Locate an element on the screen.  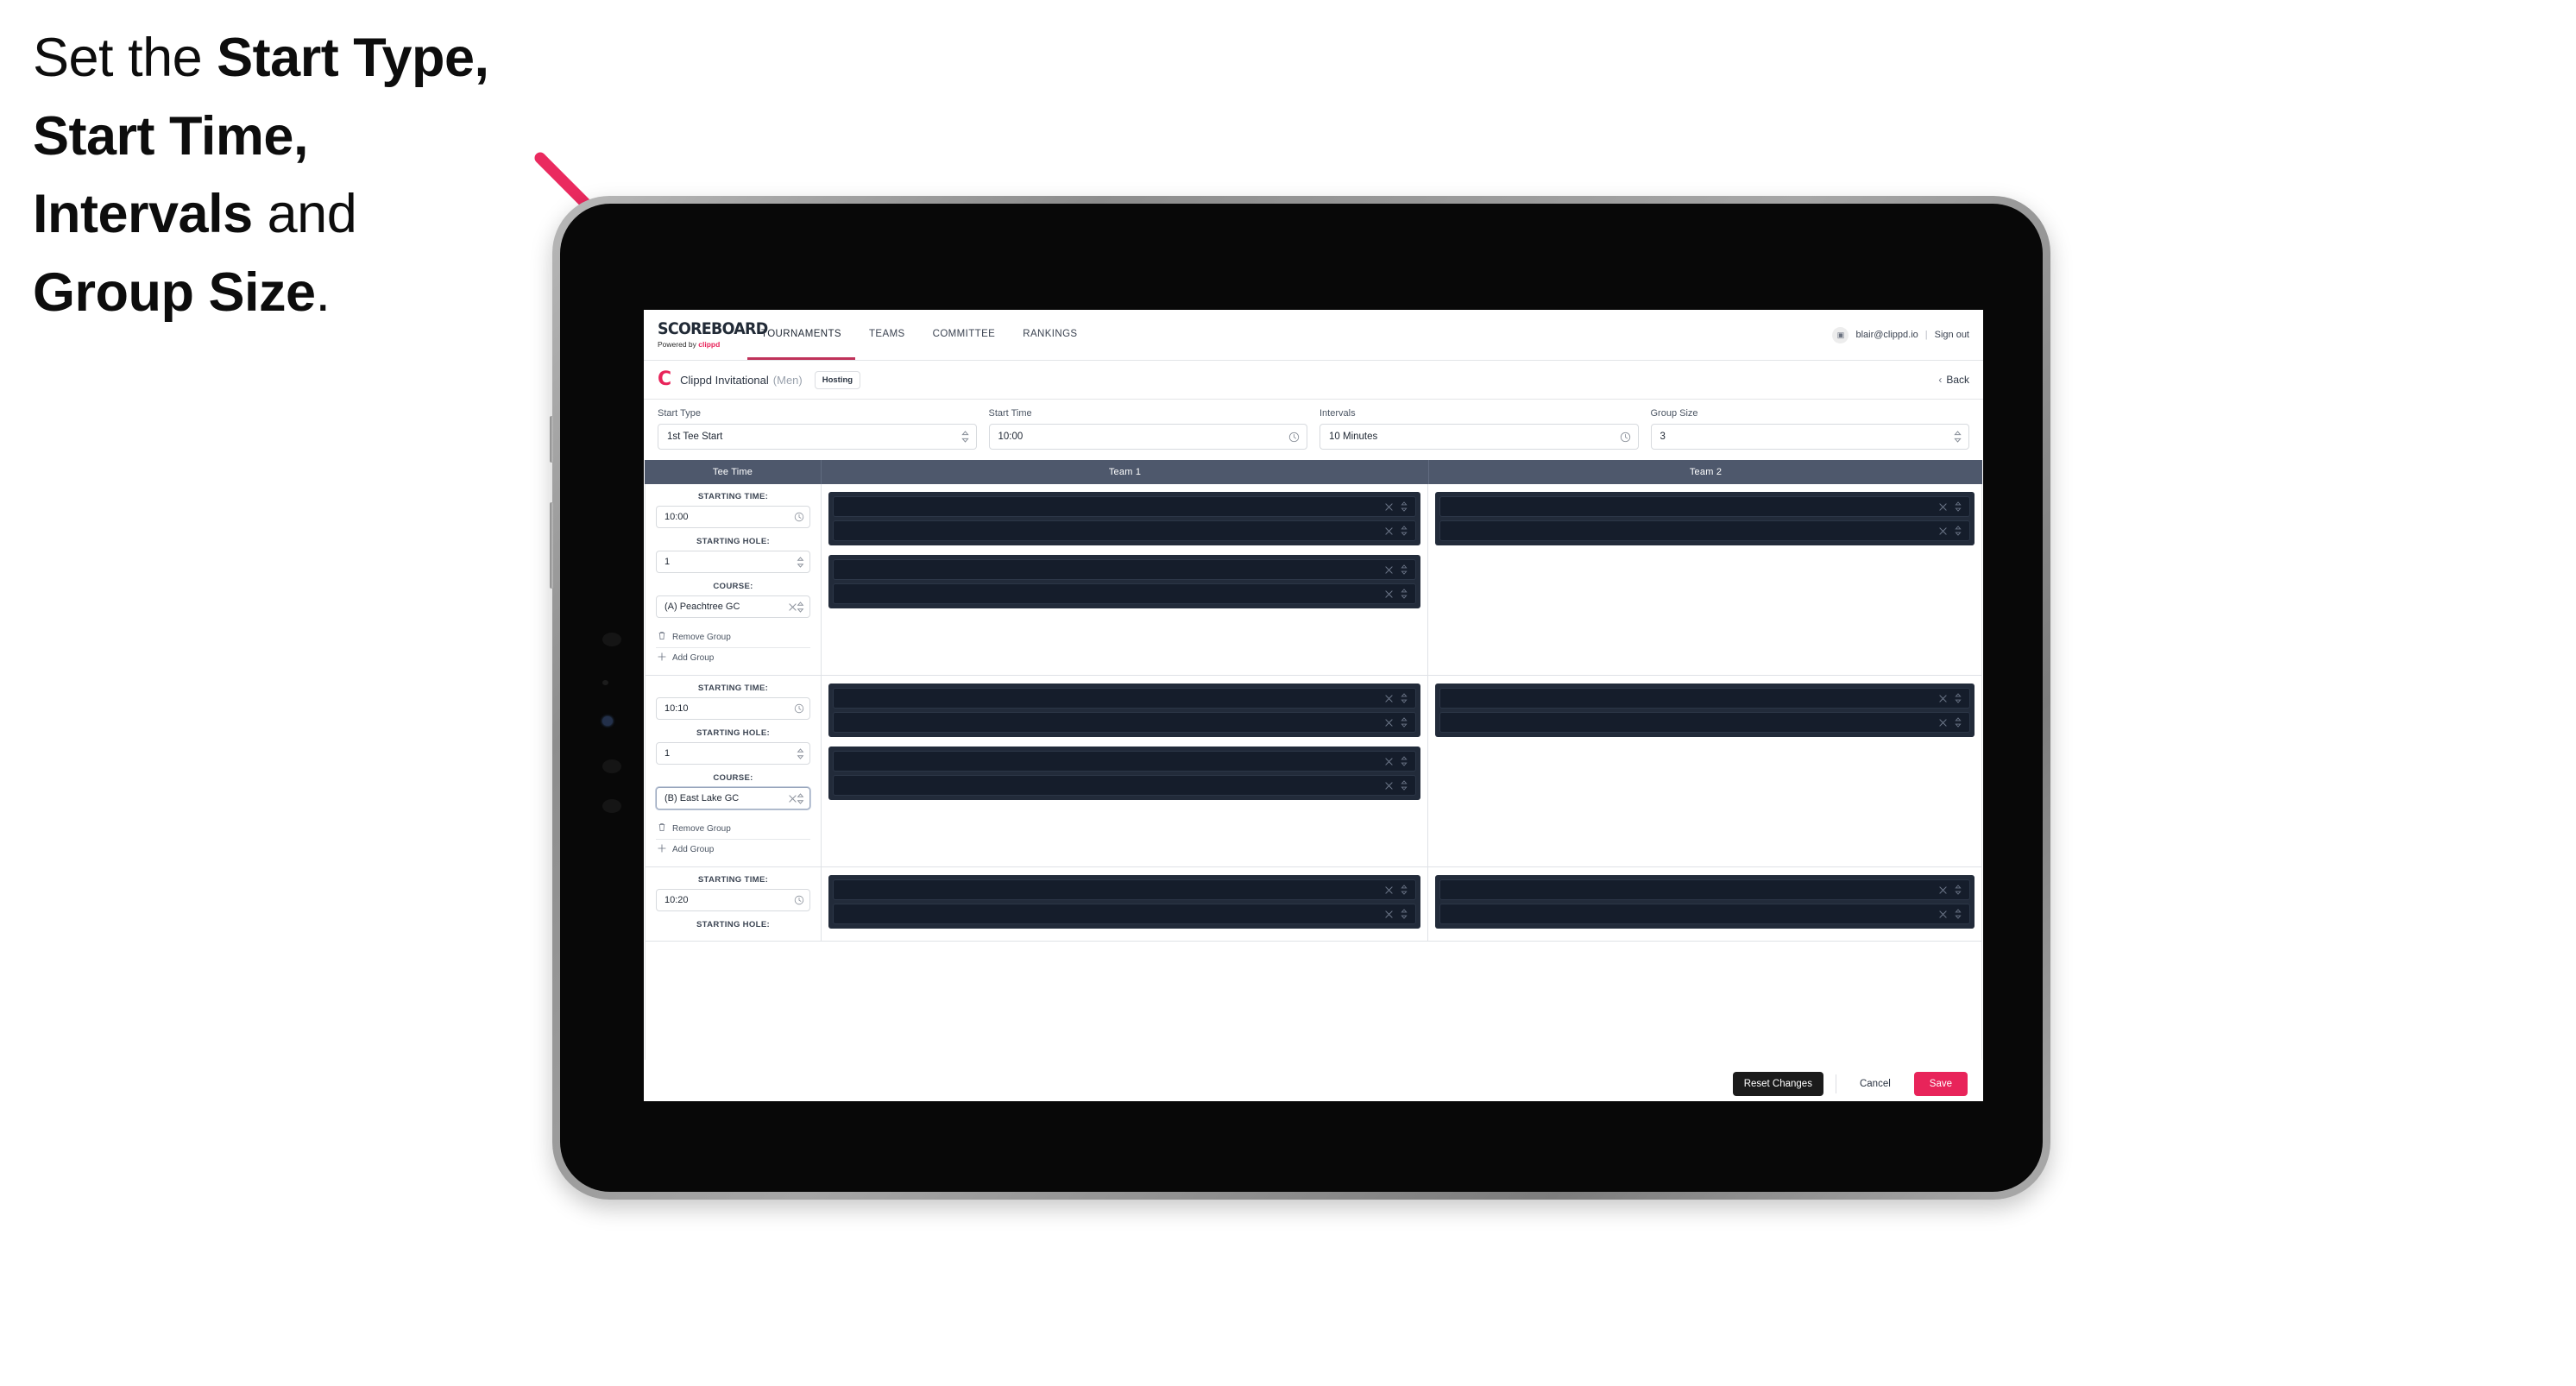
remove-group-label: Remove Group is located at coordinates (702, 829).